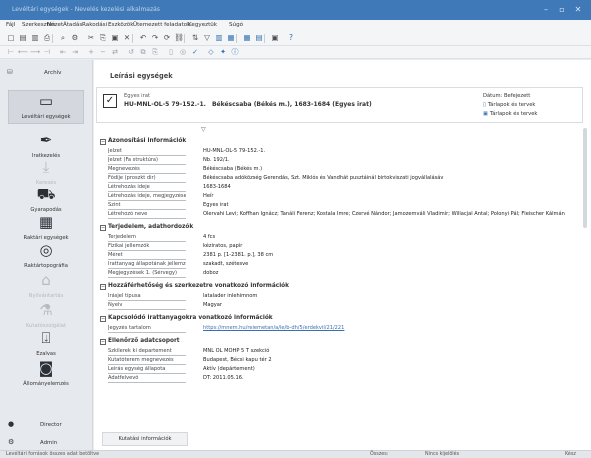 This screenshot has height=458, width=591. Describe the element at coordinates (10, 72) in the screenshot. I see `archive-icon: ⛁` at that location.